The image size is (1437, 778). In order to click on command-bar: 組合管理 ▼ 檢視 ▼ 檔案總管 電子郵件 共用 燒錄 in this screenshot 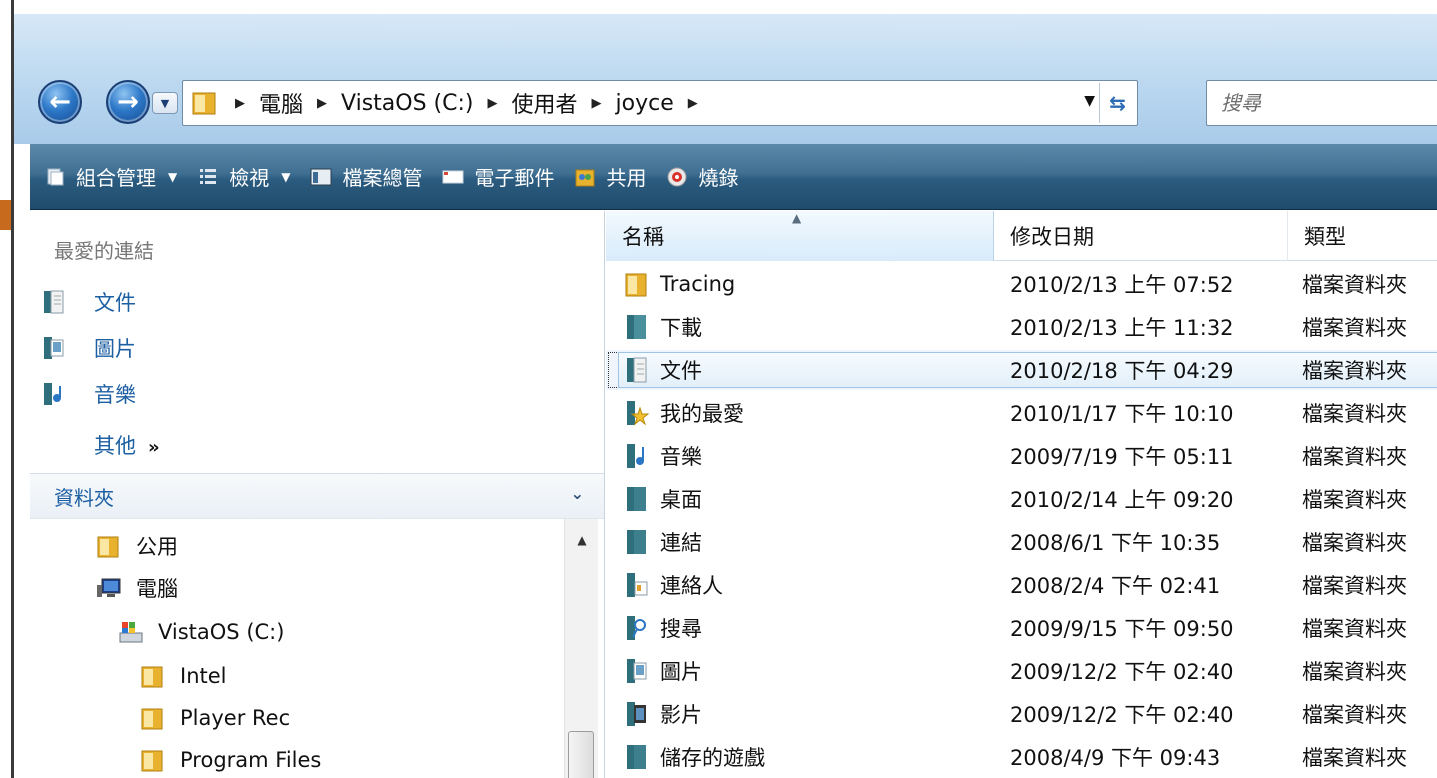, I will do `click(733, 177)`.